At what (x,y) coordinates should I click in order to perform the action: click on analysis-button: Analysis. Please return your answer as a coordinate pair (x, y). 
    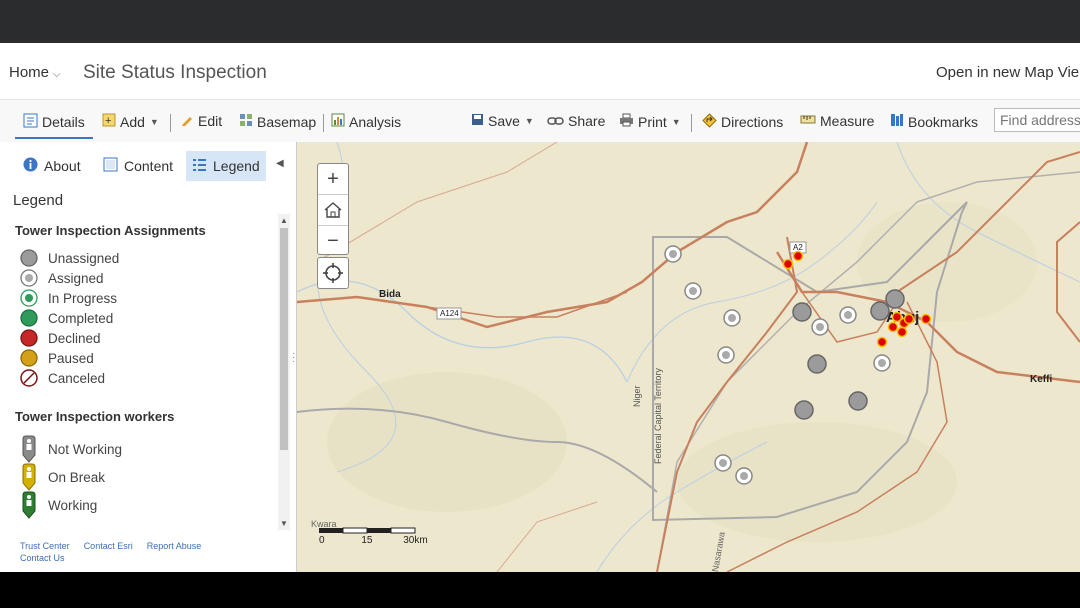
    Looking at the image, I should click on (366, 121).